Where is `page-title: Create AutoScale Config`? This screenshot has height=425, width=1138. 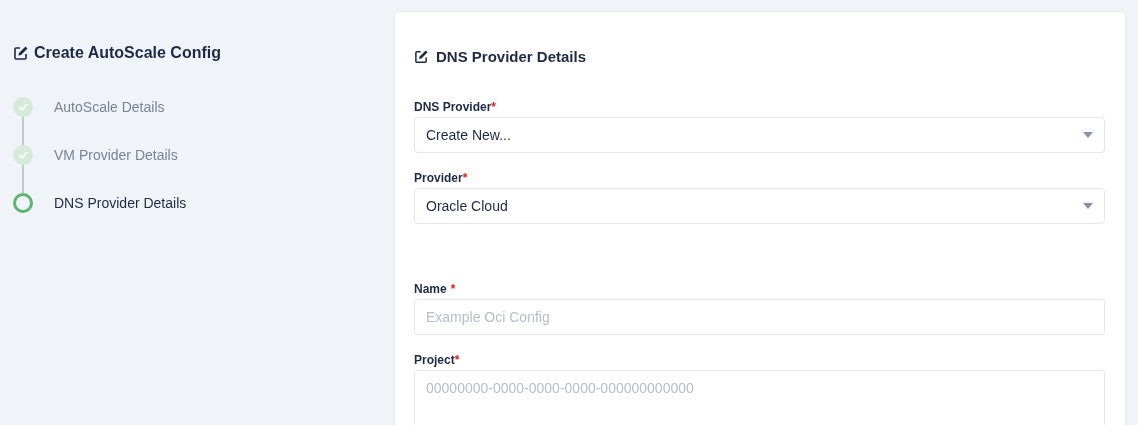
page-title: Create AutoScale Config is located at coordinates (127, 53).